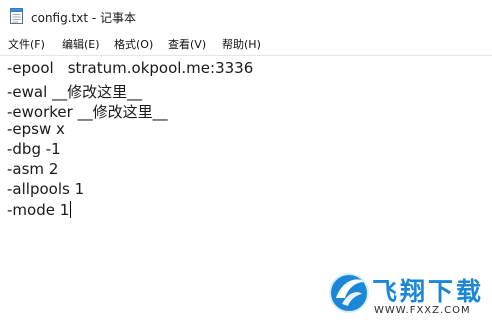  I want to click on text-caret, so click(71, 209).